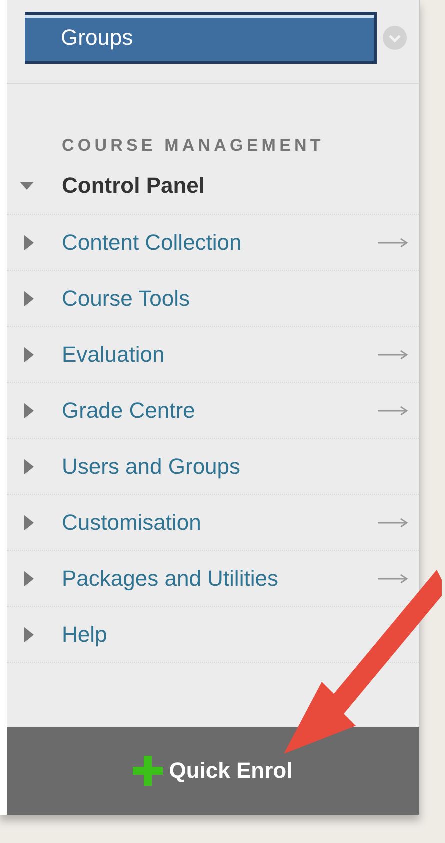 The width and height of the screenshot is (445, 843). What do you see at coordinates (213, 771) in the screenshot?
I see `quick-enrol-button: Quick Enrol` at bounding box center [213, 771].